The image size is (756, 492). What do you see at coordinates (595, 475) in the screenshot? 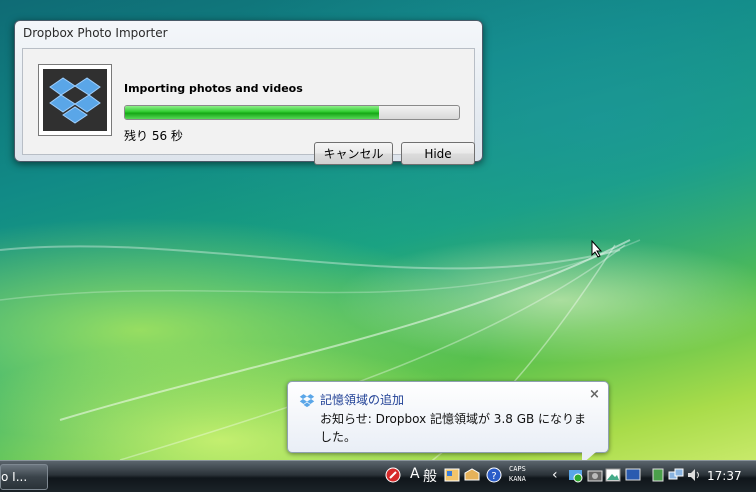
I see `camera-tray-icon` at bounding box center [595, 475].